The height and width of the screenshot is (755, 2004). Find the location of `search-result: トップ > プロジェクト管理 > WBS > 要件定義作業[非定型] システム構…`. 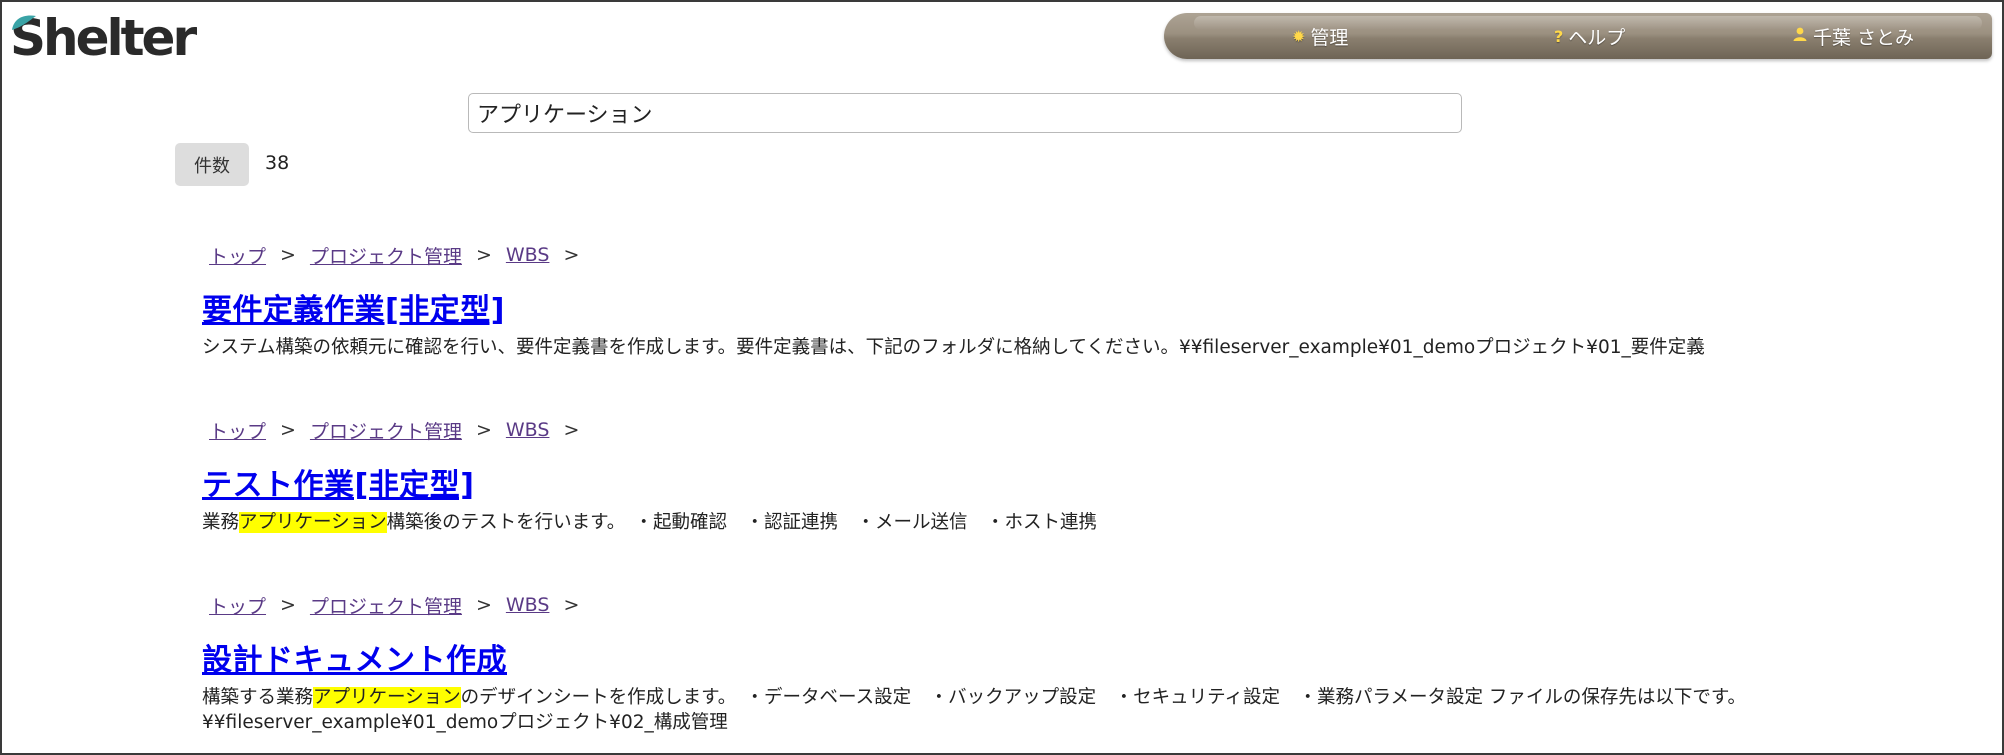

search-result: トップ > プロジェクト管理 > WBS > 要件定義作業[非定型] システム構… is located at coordinates (1097, 300).